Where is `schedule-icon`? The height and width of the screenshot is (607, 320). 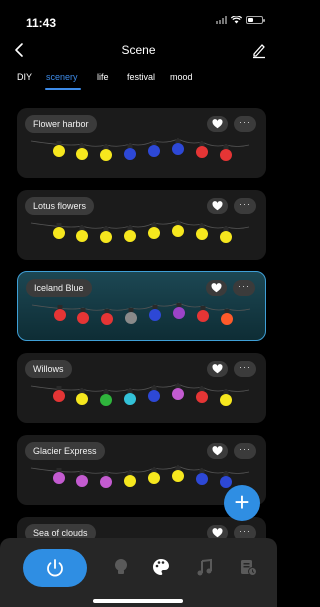
schedule-icon is located at coordinates (249, 568).